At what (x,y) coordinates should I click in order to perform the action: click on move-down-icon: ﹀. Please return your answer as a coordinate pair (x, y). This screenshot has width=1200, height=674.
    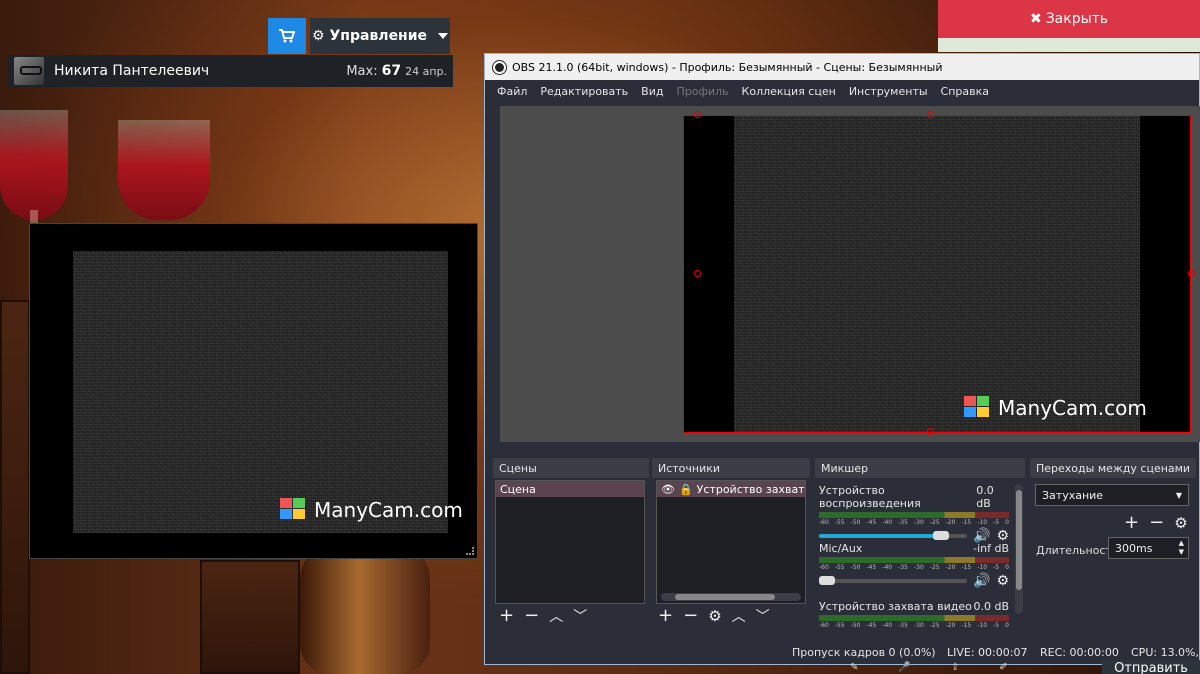
    Looking at the image, I should click on (580, 616).